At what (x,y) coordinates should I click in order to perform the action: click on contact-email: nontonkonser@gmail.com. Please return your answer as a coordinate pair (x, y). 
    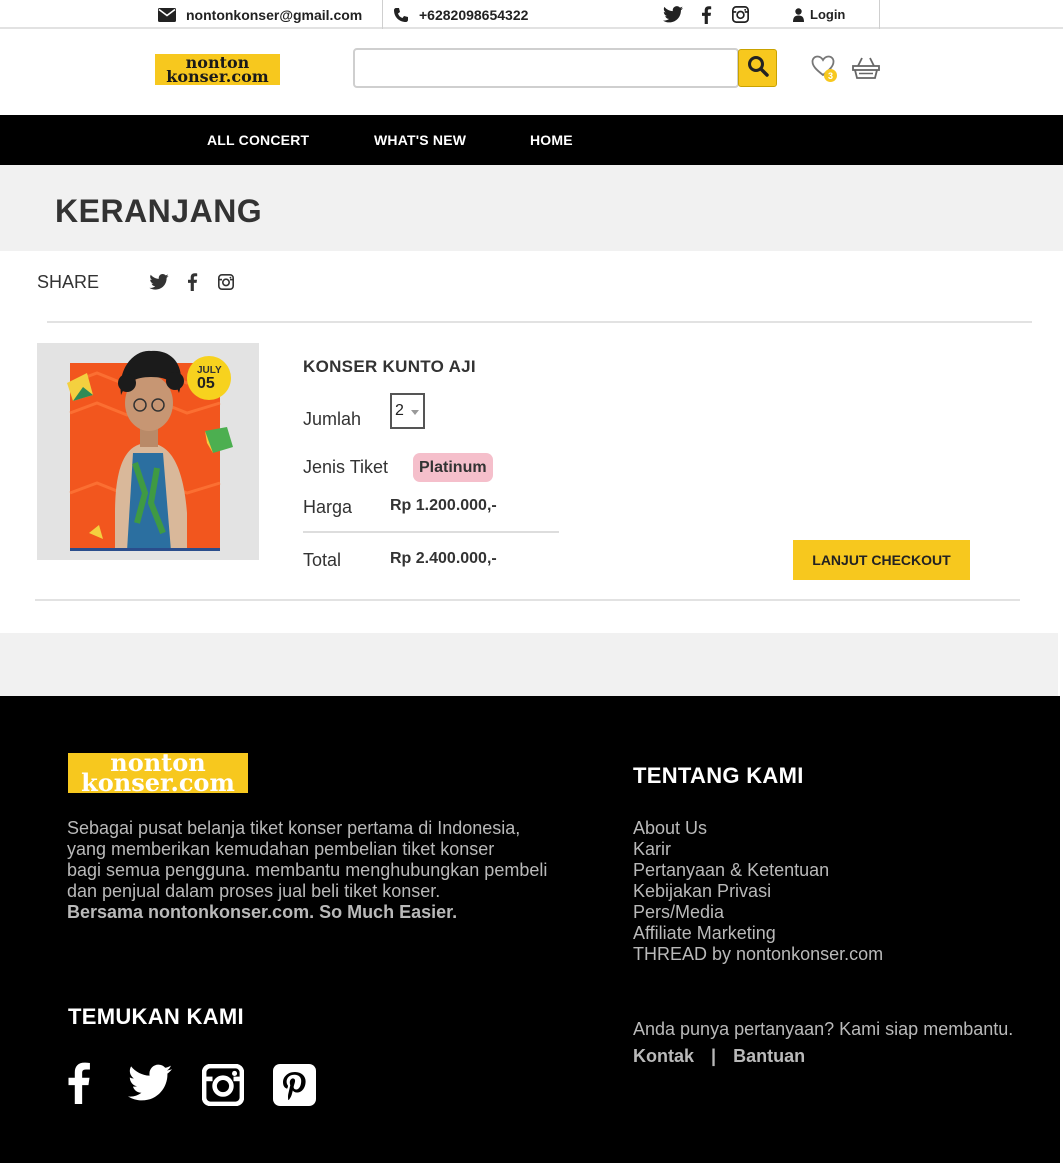
    Looking at the image, I should click on (260, 14).